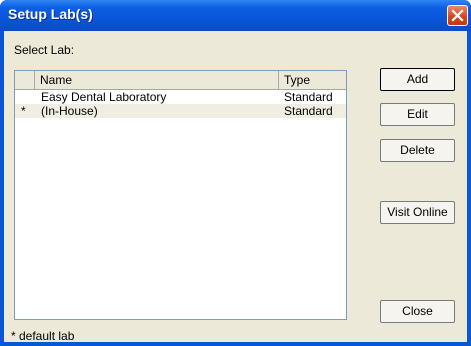 The image size is (471, 346). Describe the element at coordinates (180, 97) in the screenshot. I see `list-item: Easy Dental Laboratory Standard` at that location.